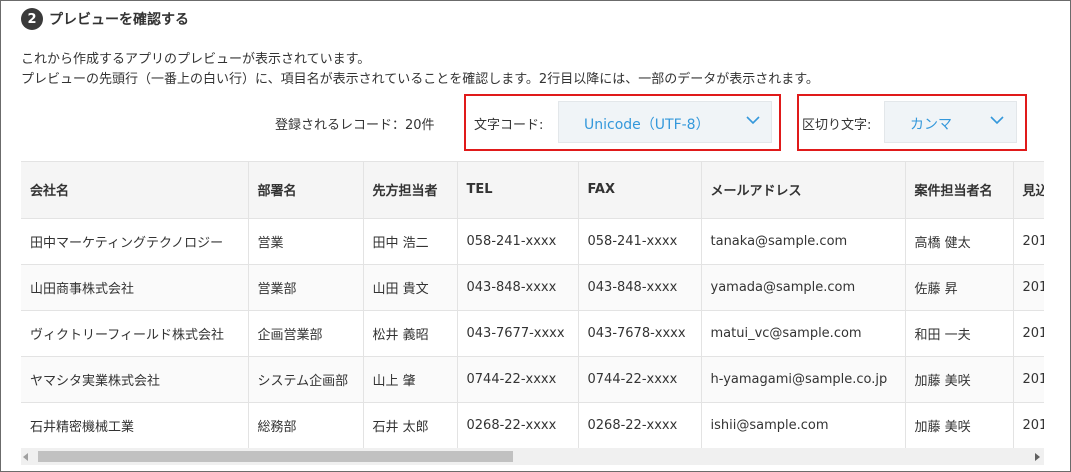  I want to click on table-cell: 営業部, so click(306, 287).